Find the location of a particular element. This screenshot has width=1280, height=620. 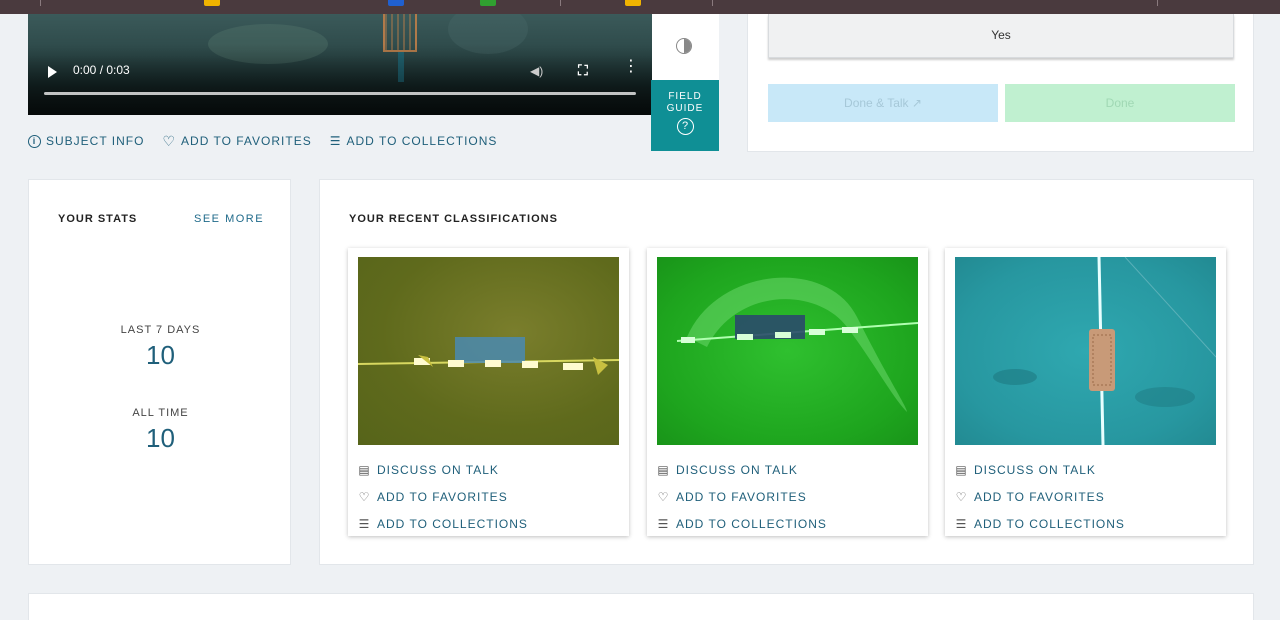

stat-last-7-days: LAST 7 DAYS 10 is located at coordinates (160, 347).